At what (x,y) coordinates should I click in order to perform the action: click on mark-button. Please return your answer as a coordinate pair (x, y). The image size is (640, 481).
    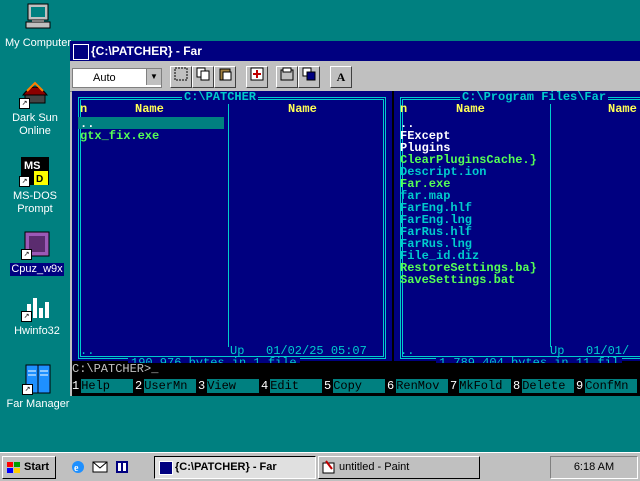
    Looking at the image, I should click on (181, 77).